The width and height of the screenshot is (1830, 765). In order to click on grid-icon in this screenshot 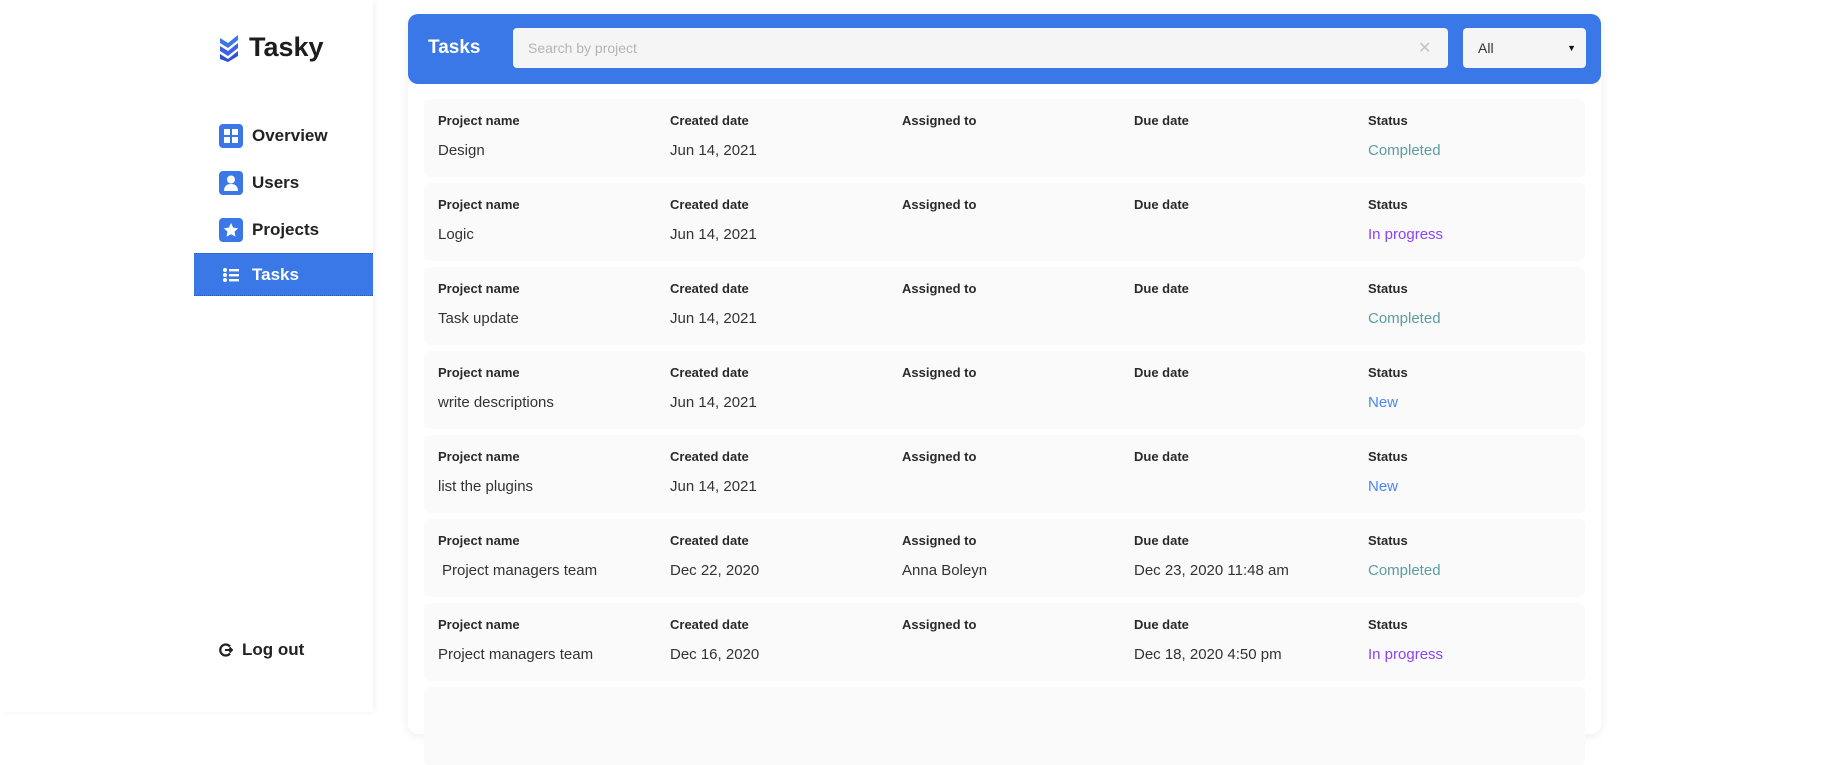, I will do `click(231, 135)`.